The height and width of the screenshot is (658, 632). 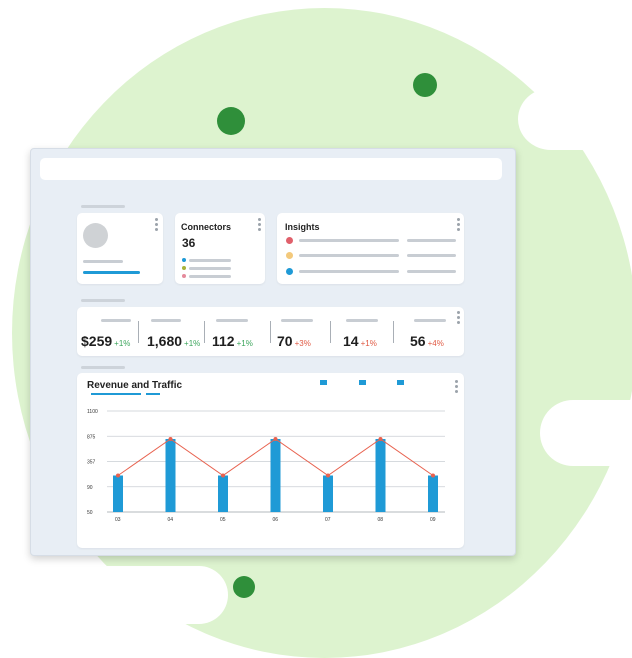 What do you see at coordinates (289, 271) in the screenshot?
I see `insight-dot-blue` at bounding box center [289, 271].